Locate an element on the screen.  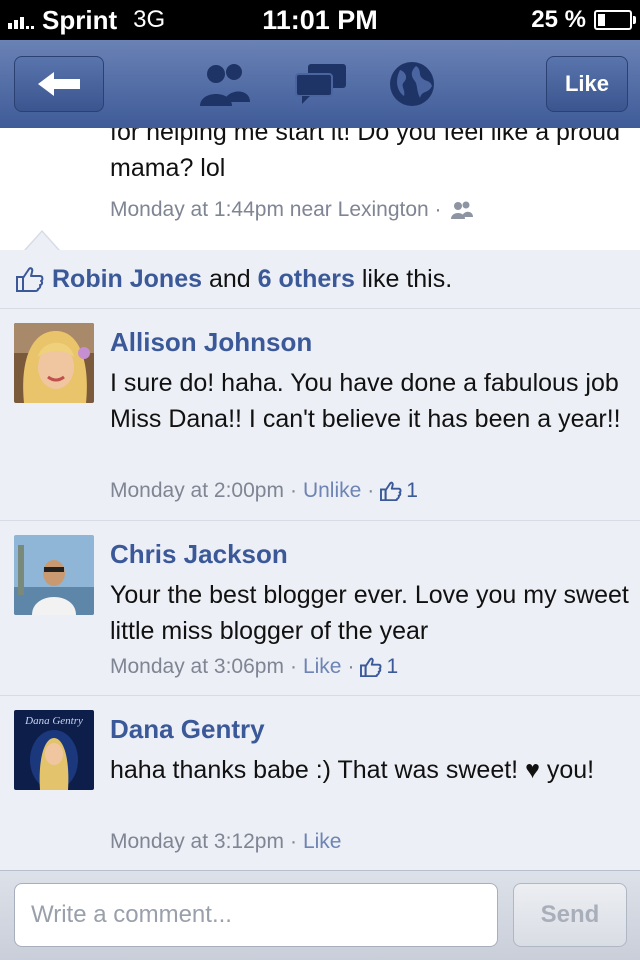
caret-pointer-fill is located at coordinates (42, 241).